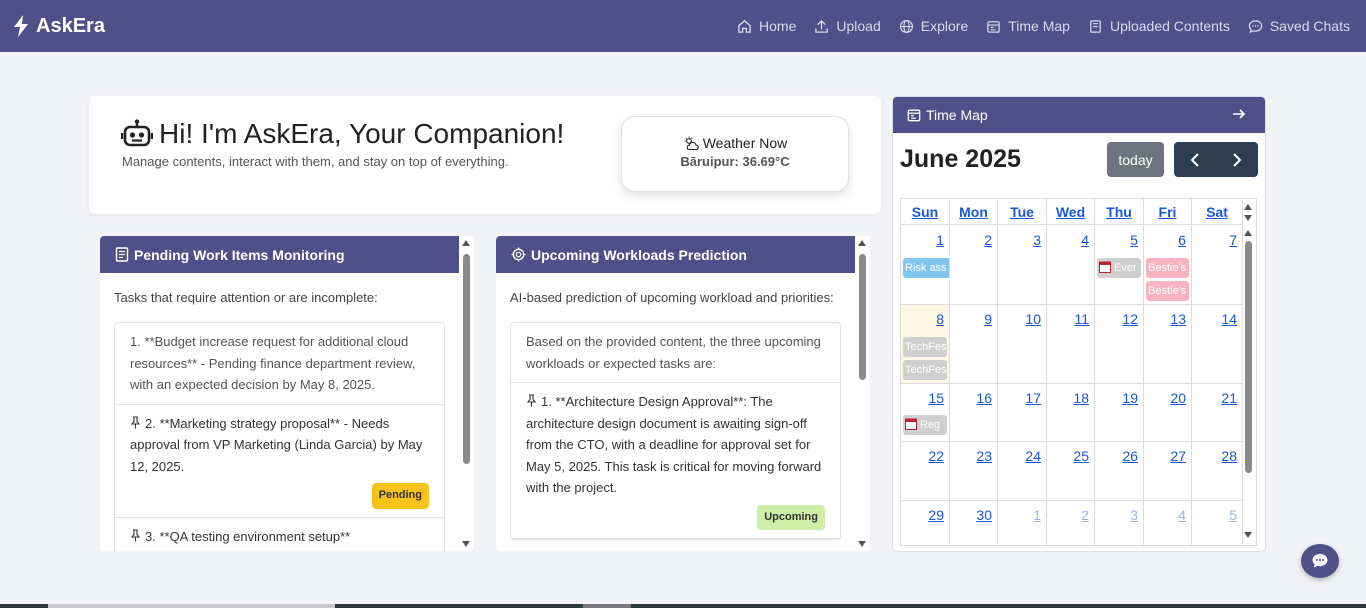 The image size is (1366, 608). I want to click on nav-home: Home, so click(766, 26).